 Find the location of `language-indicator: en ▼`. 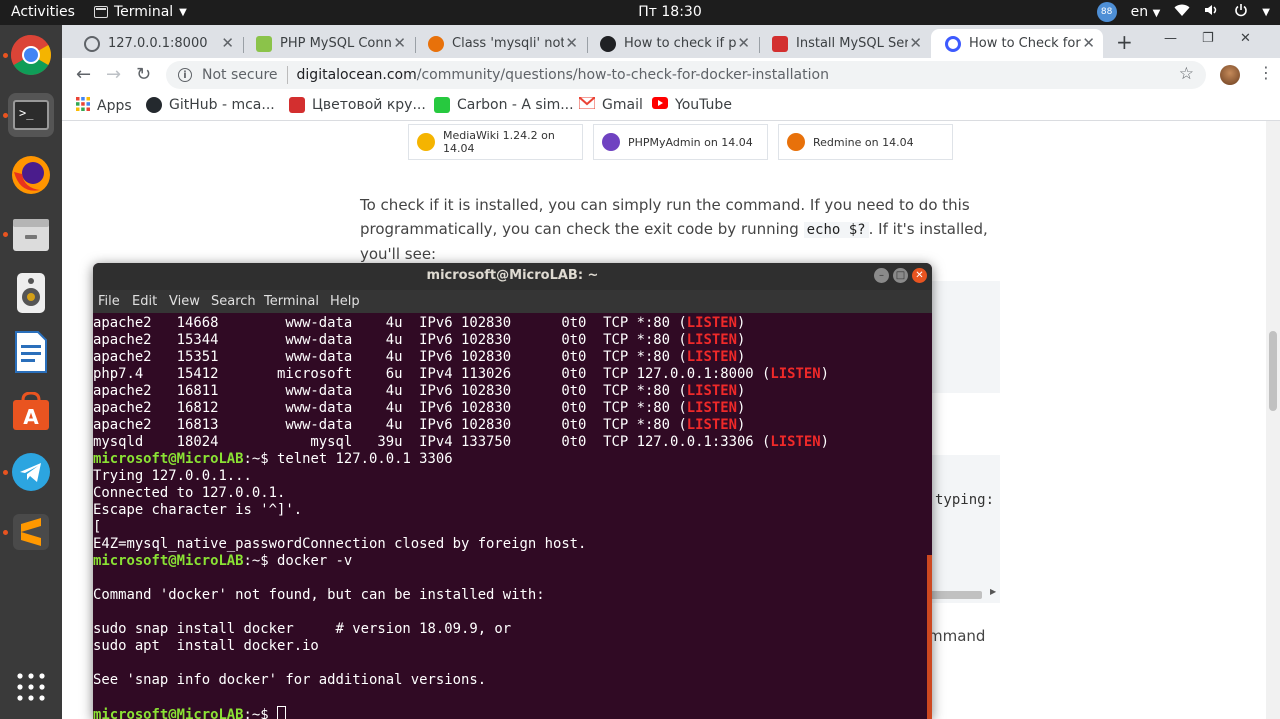

language-indicator: en ▼ is located at coordinates (1146, 12).